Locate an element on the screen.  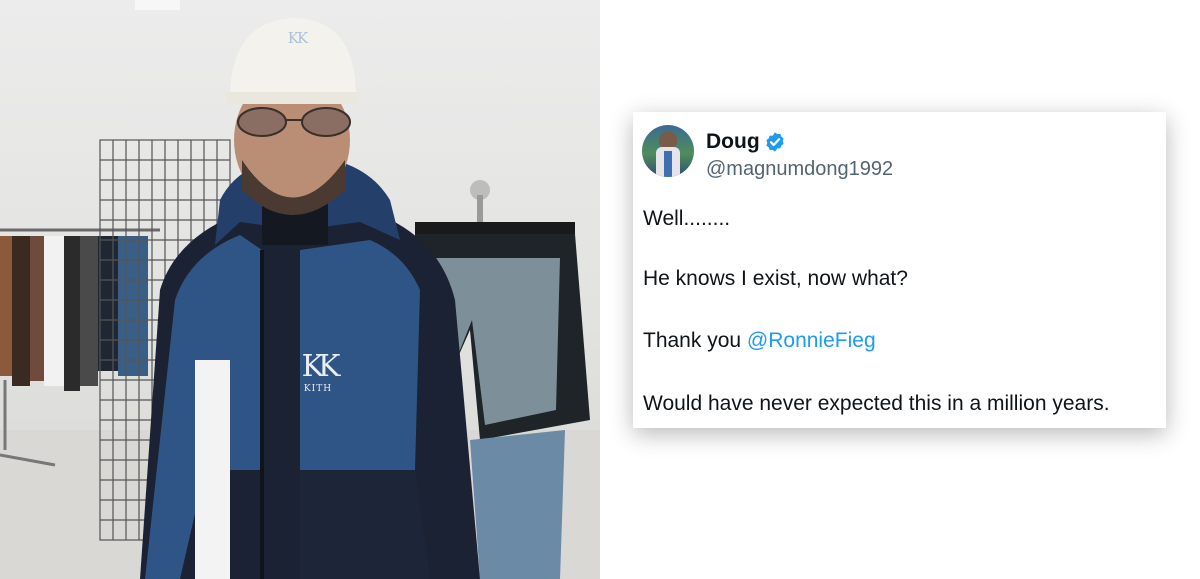
avatar is located at coordinates (668, 151).